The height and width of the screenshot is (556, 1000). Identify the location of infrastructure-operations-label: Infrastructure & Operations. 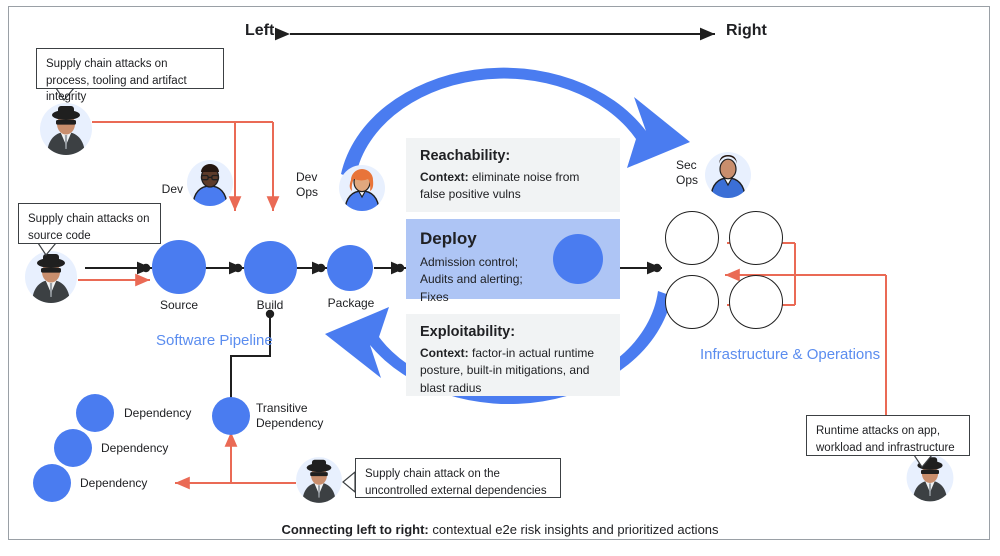
(790, 354).